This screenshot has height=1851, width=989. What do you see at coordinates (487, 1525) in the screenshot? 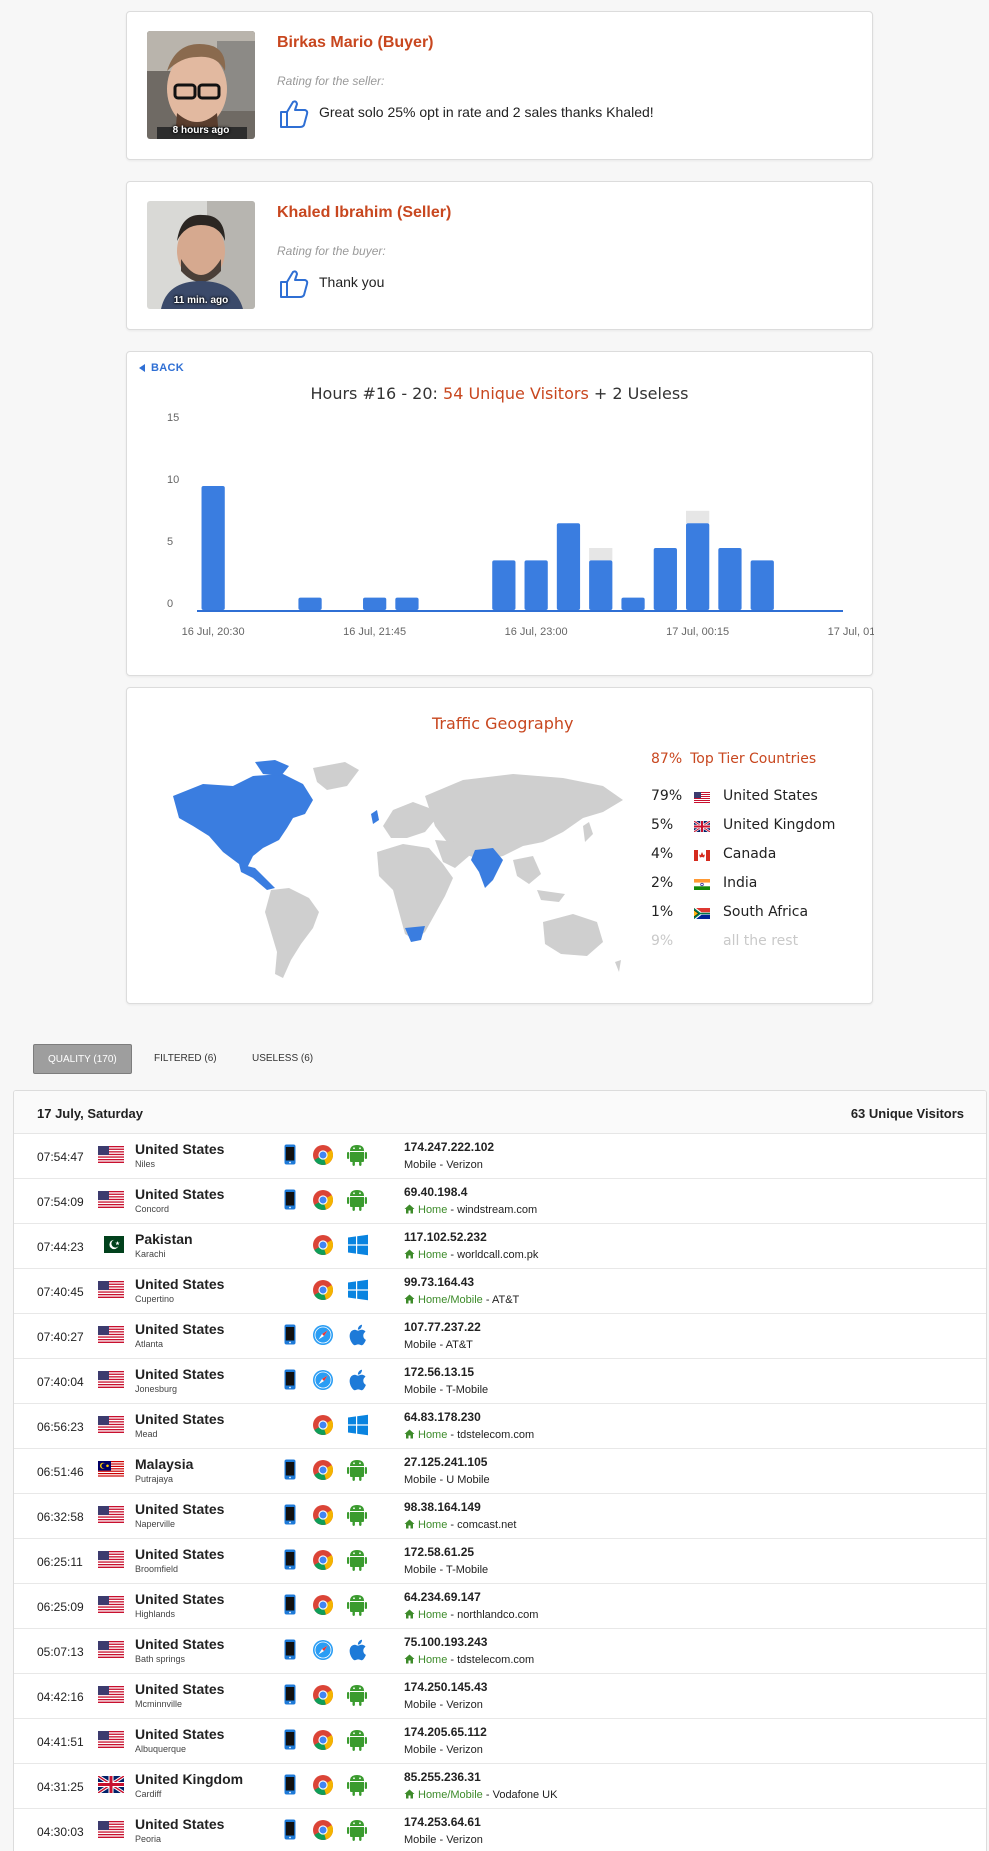
I see `isp-name: comcast.net` at bounding box center [487, 1525].